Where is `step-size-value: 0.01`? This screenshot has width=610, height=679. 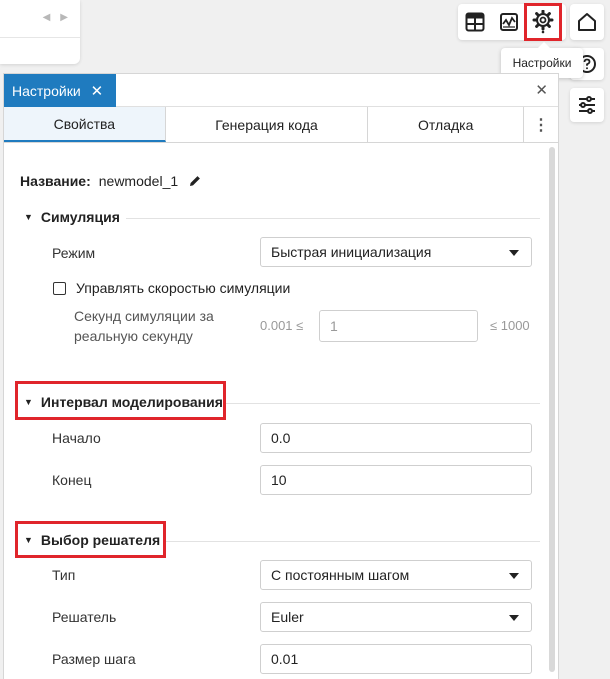
step-size-value: 0.01 is located at coordinates (285, 659).